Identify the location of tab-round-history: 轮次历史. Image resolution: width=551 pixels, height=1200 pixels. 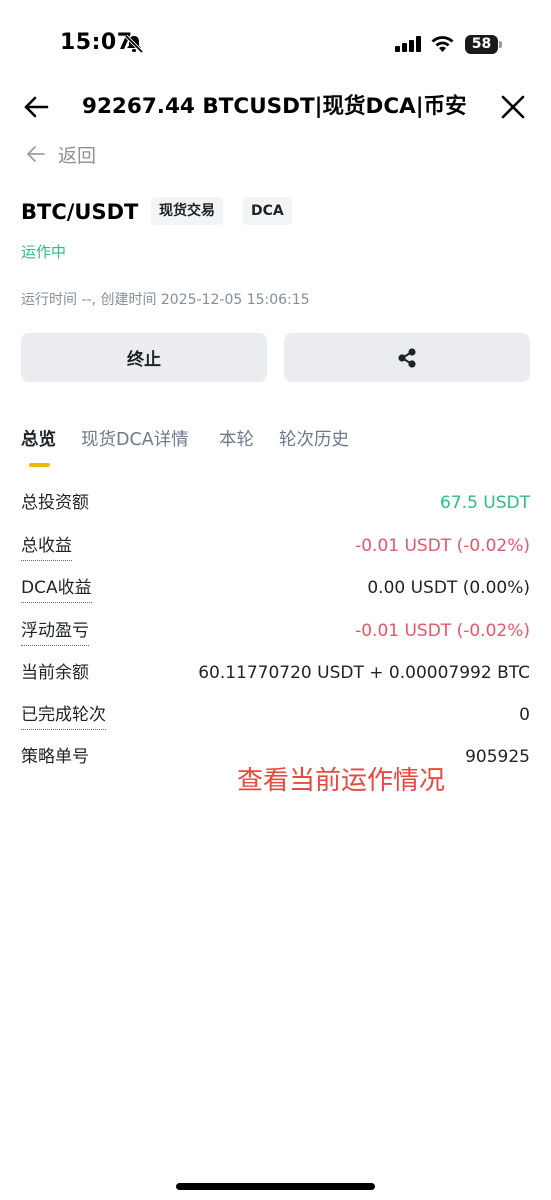
(314, 440).